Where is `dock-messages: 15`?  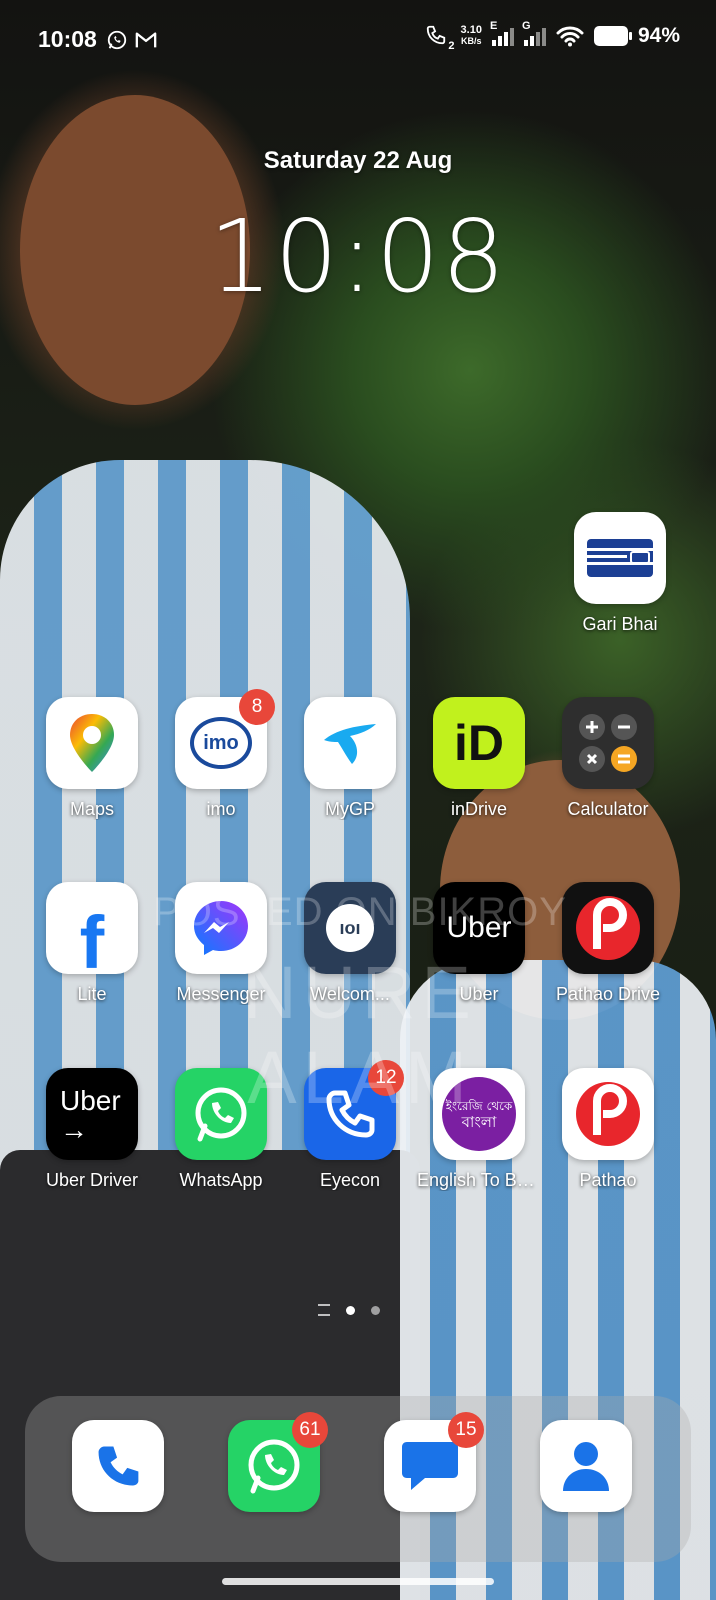 dock-messages: 15 is located at coordinates (430, 1462).